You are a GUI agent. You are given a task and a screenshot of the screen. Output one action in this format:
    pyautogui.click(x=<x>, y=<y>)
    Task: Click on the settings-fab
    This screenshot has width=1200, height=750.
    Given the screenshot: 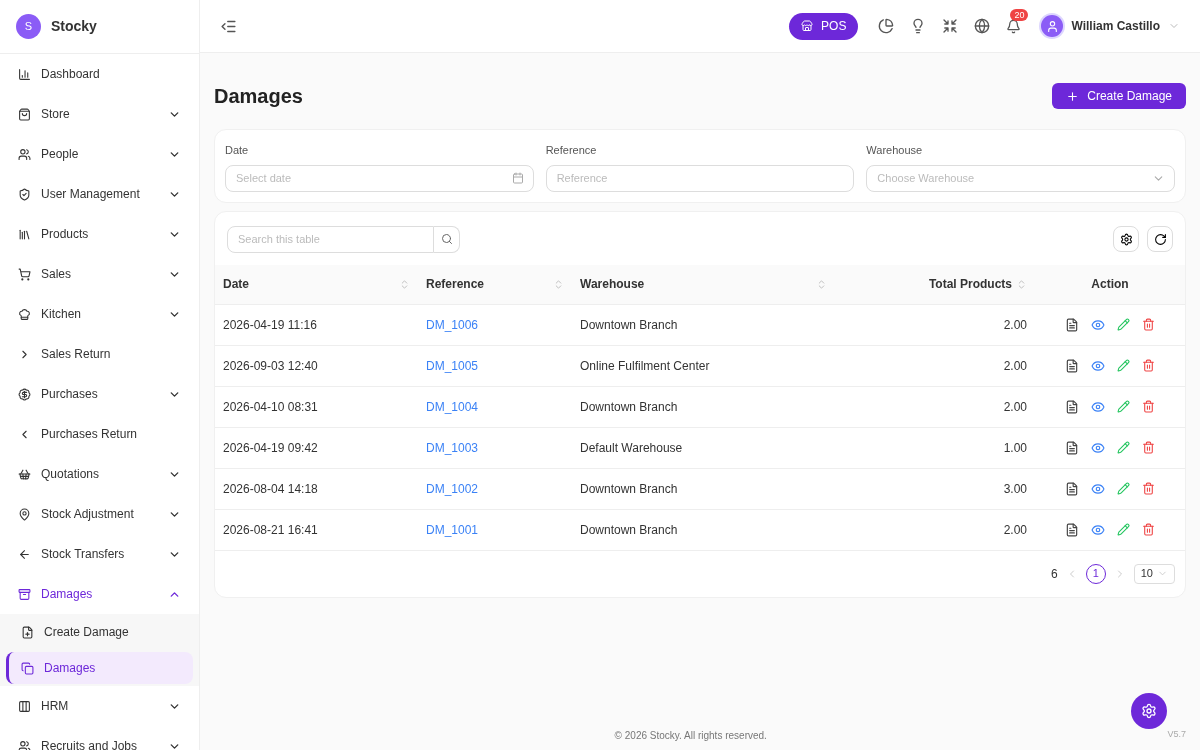 What is the action you would take?
    pyautogui.click(x=1149, y=711)
    